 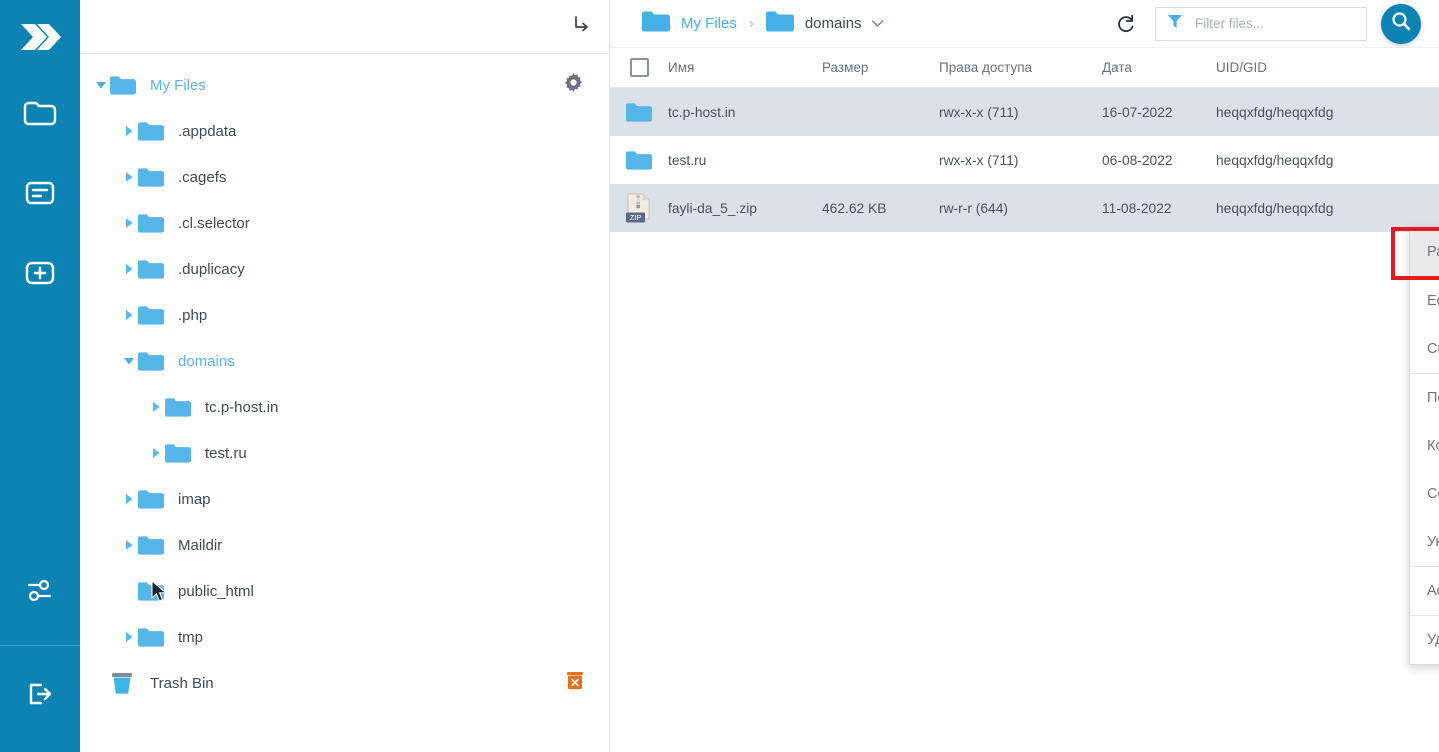 I want to click on tree-item-duplicacy: .duplicacy, so click(x=344, y=269).